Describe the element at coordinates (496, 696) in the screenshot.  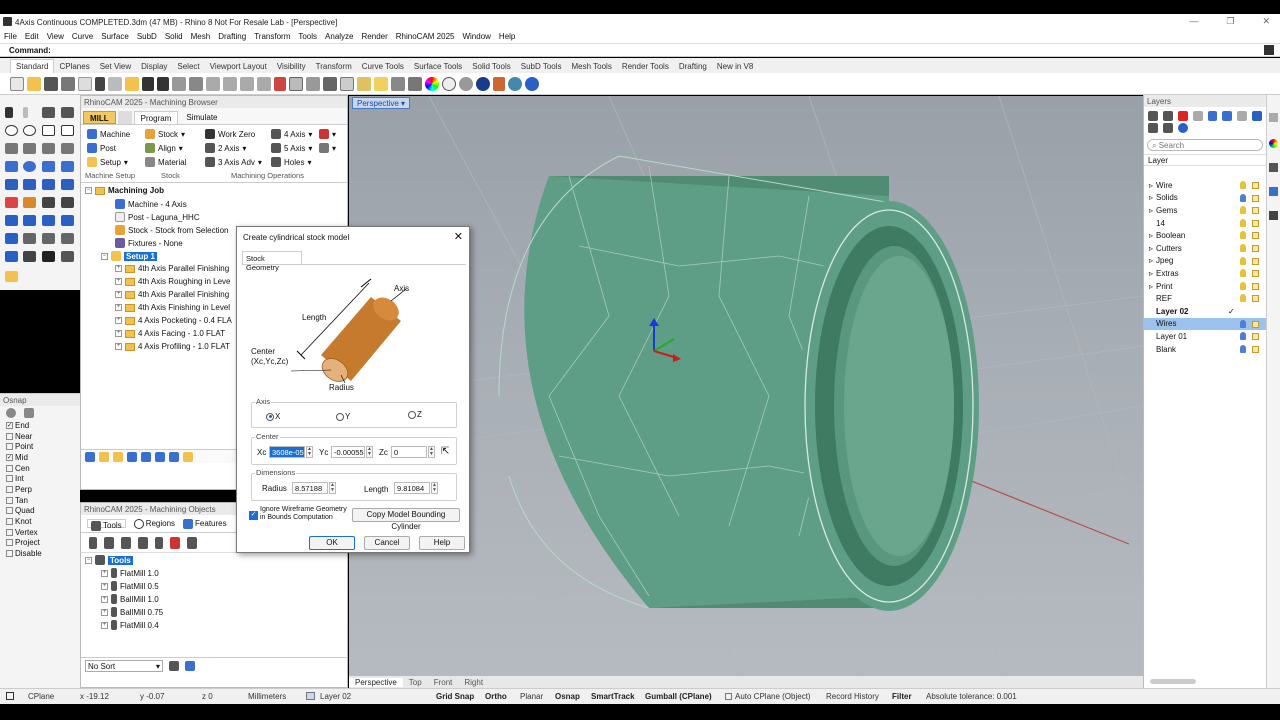
I see `ortho-toggle: Ortho` at that location.